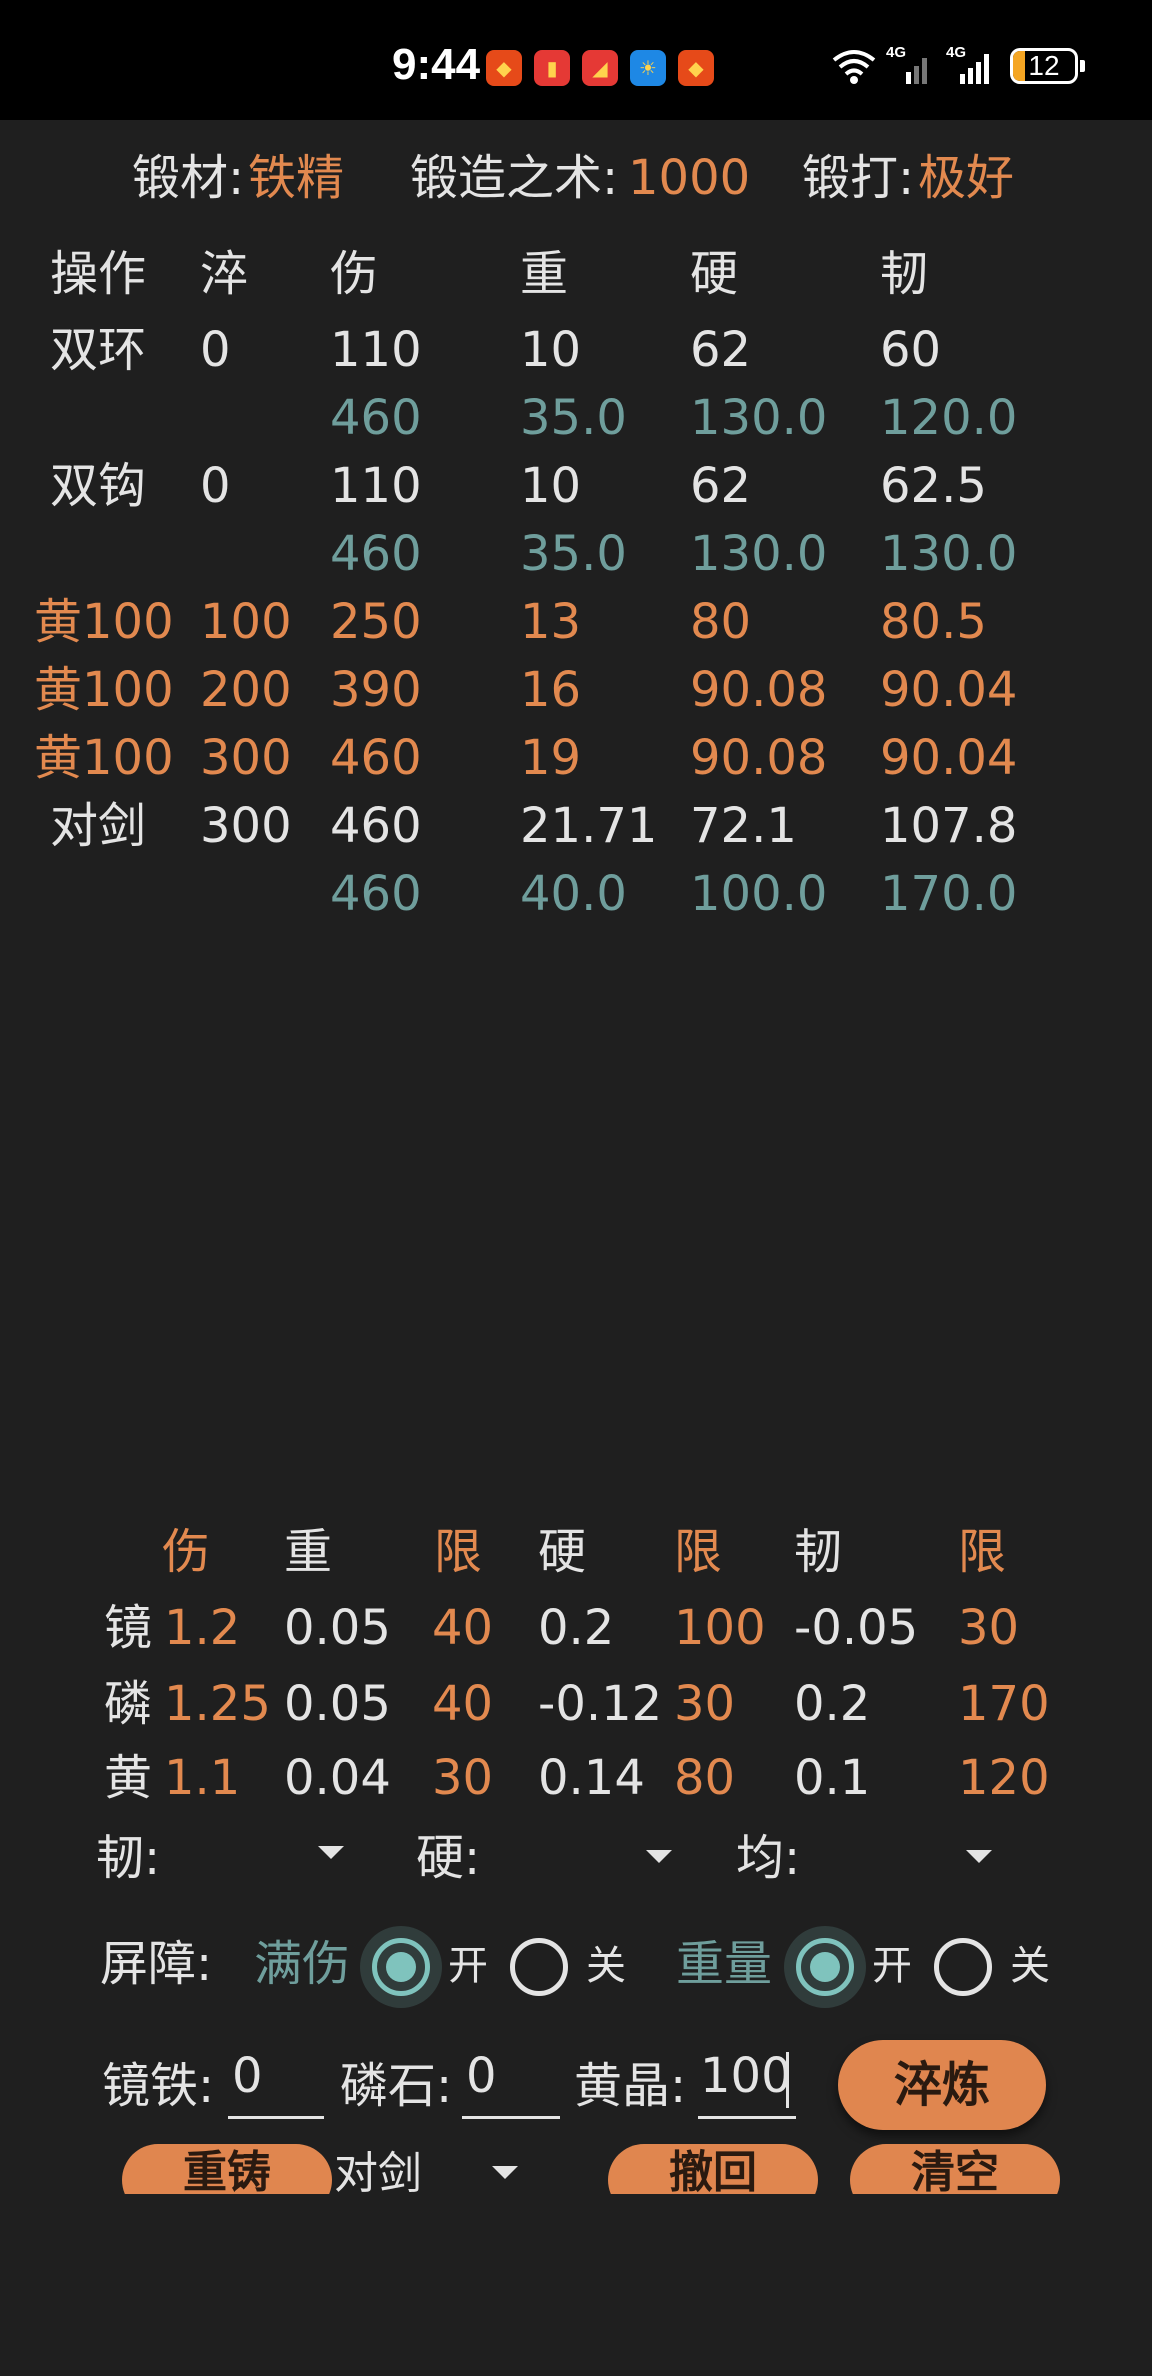 Image resolution: width=1152 pixels, height=2376 pixels. Describe the element at coordinates (606, 1966) in the screenshot. I see `full-damage-off-label: 关` at that location.